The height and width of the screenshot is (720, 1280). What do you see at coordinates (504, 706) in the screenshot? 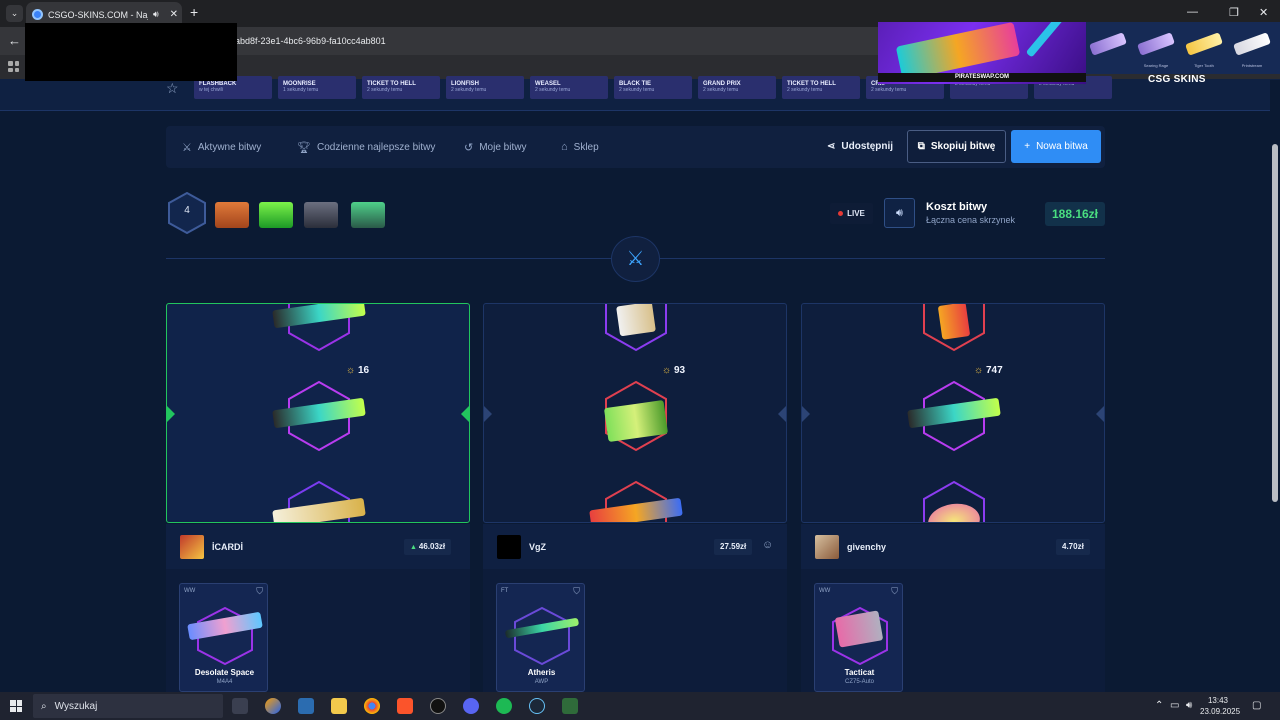
I see `spotify-icon` at bounding box center [504, 706].